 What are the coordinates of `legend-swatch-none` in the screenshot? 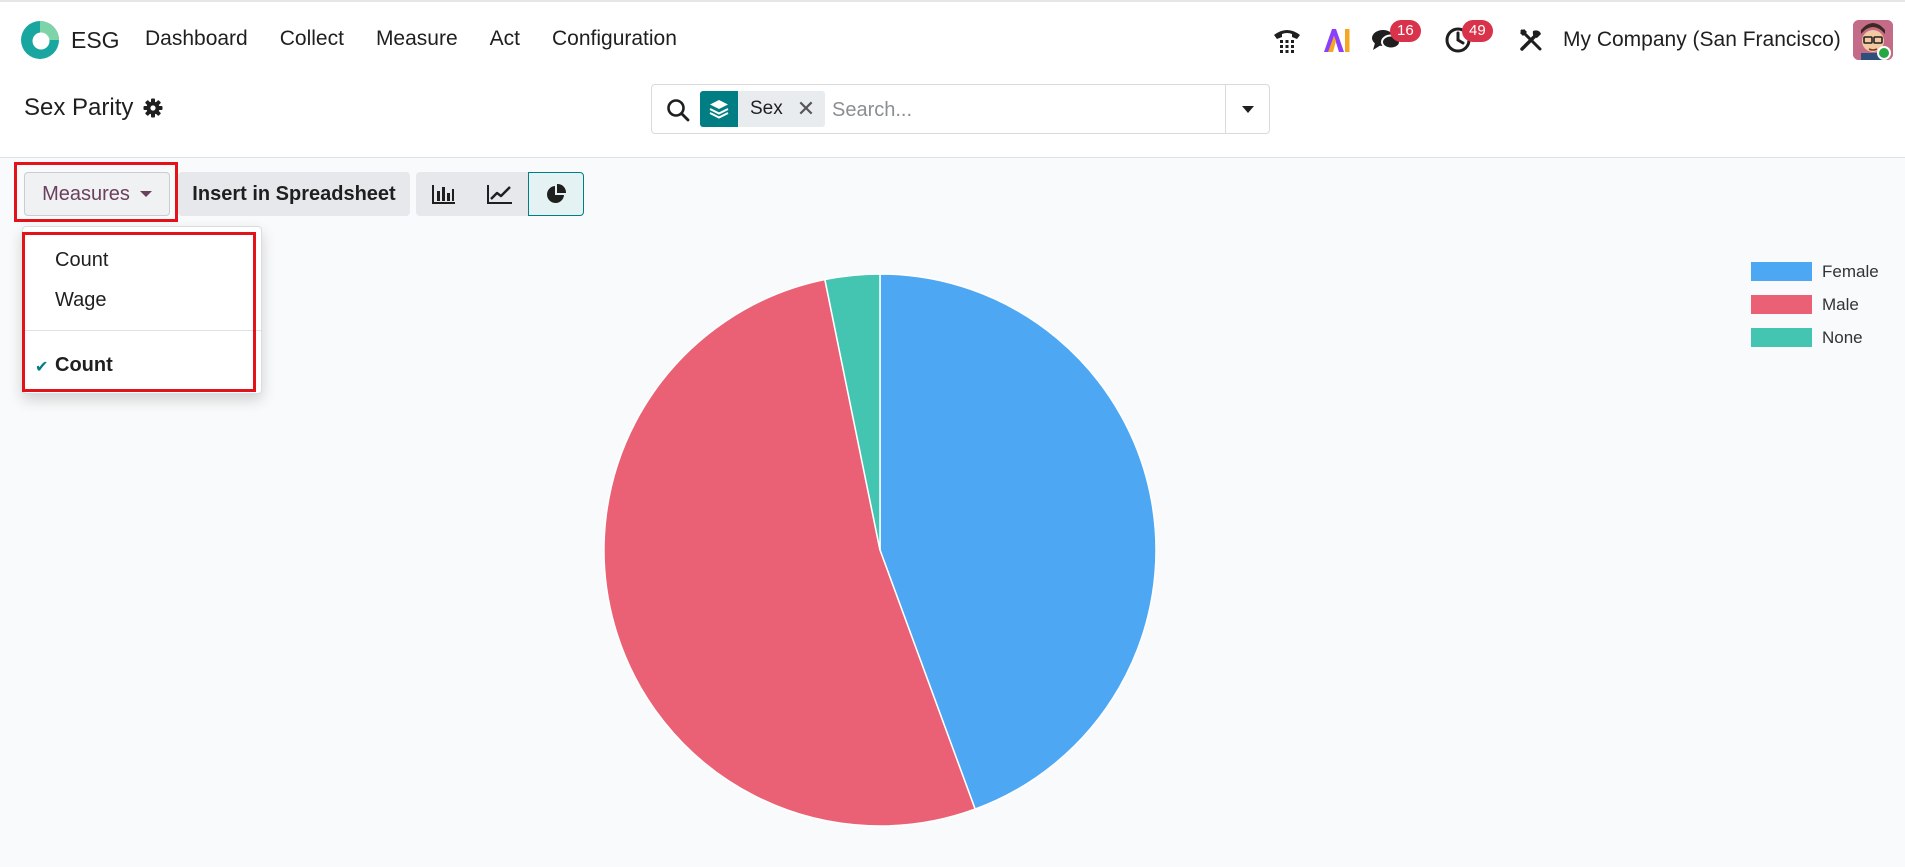 It's located at (1781, 337).